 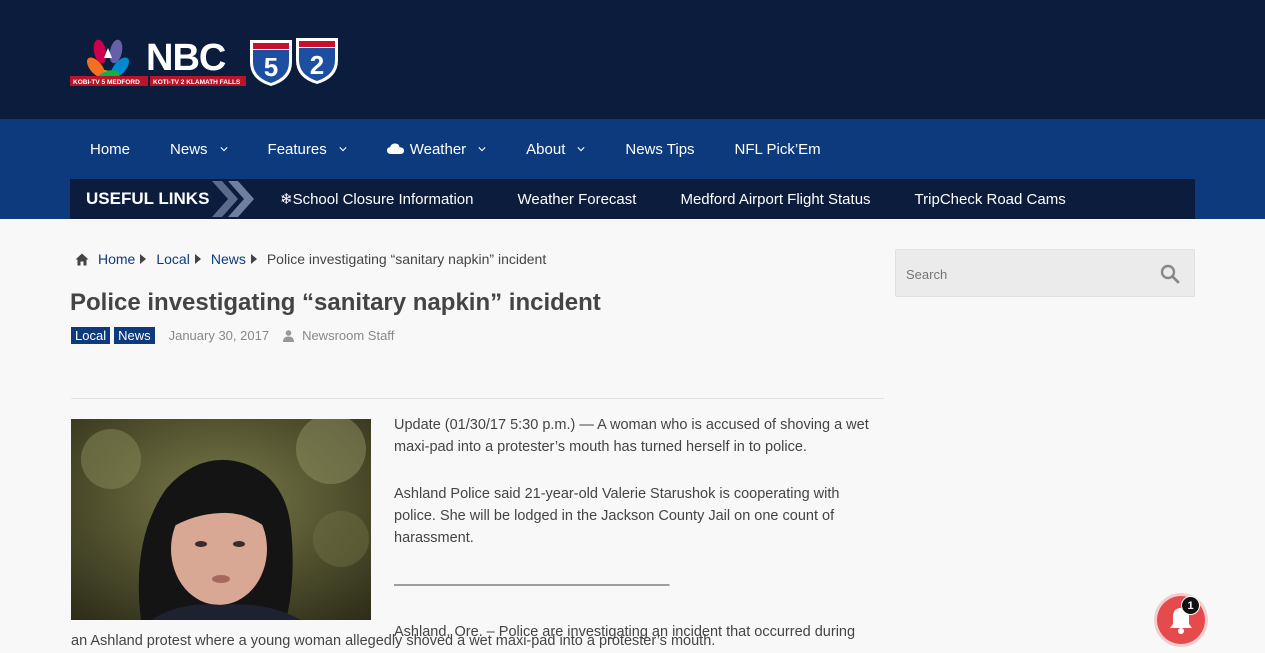 I want to click on useful-link-airport-status: Medford Airport Flight Status, so click(x=775, y=199).